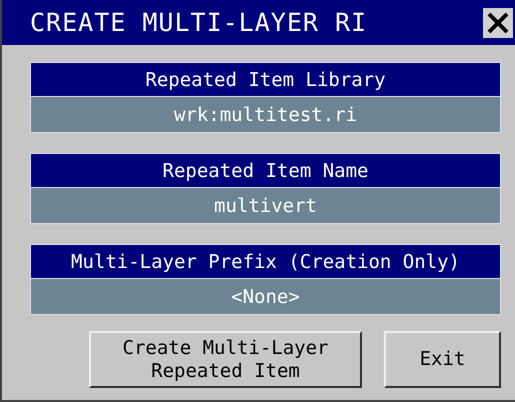 Image resolution: width=515 pixels, height=402 pixels. I want to click on exit-button: Exit, so click(442, 359).